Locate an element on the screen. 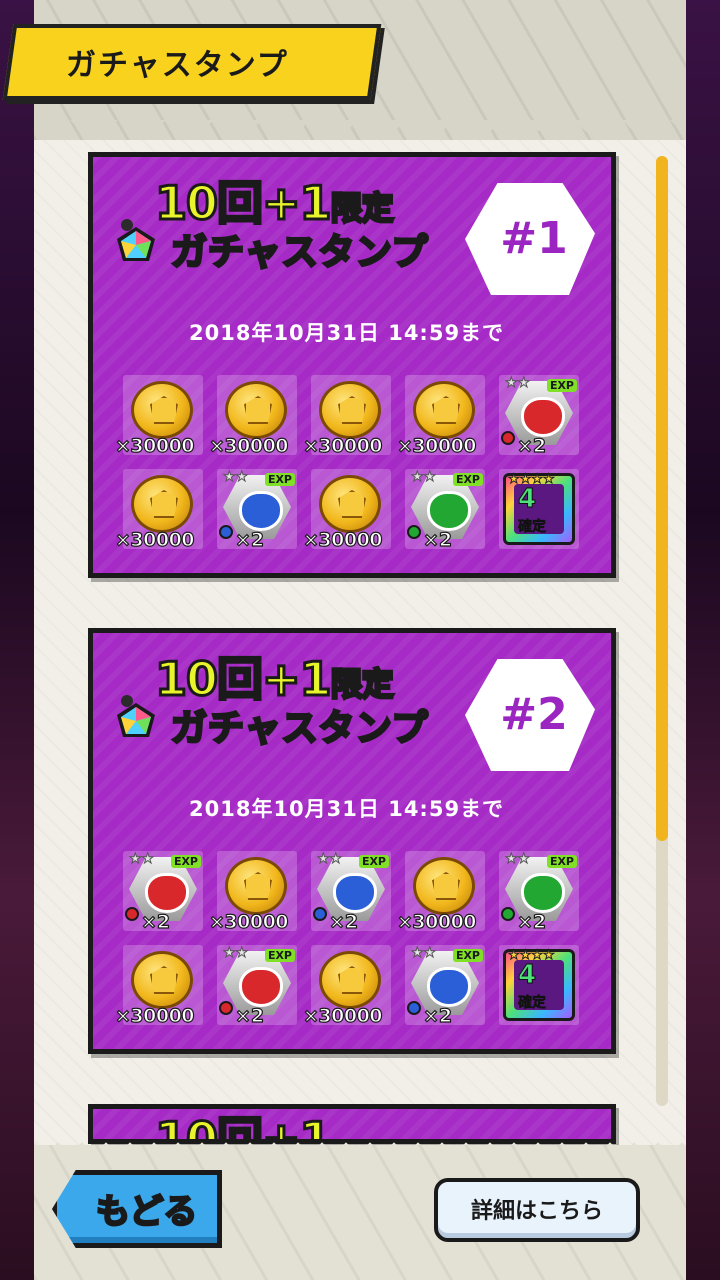 This screenshot has width=720, height=1280. details-button-label: 詳細はこちら is located at coordinates (537, 1209).